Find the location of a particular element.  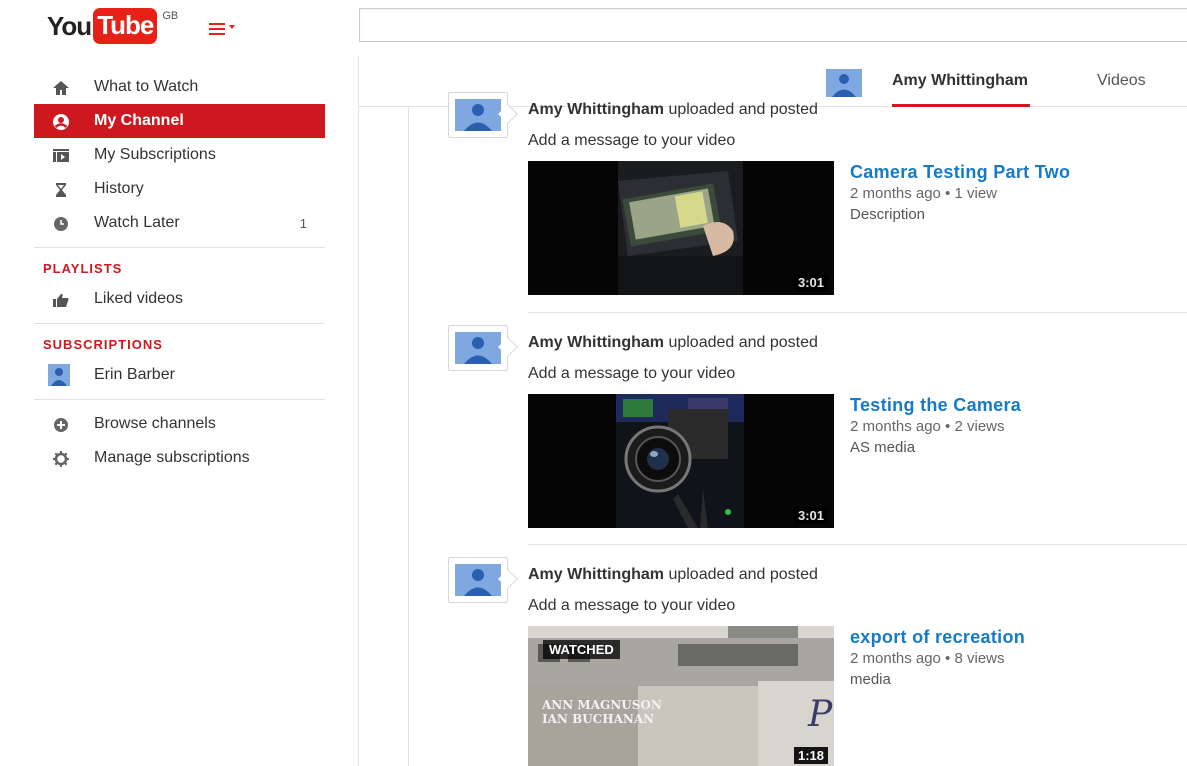

video-title: export of recreation is located at coordinates (937, 637).